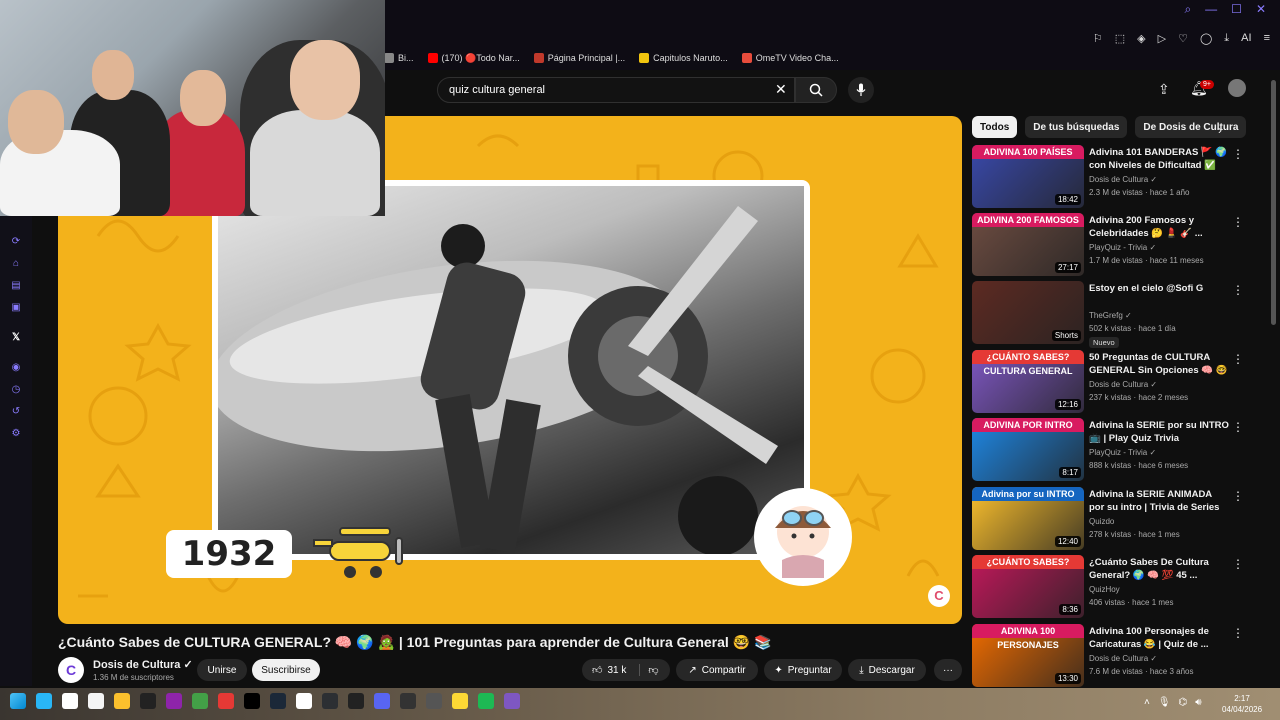  What do you see at coordinates (1028, 586) in the screenshot?
I see `video-thumbnail: ¿CUÁNTO SABES? 8:36` at bounding box center [1028, 586].